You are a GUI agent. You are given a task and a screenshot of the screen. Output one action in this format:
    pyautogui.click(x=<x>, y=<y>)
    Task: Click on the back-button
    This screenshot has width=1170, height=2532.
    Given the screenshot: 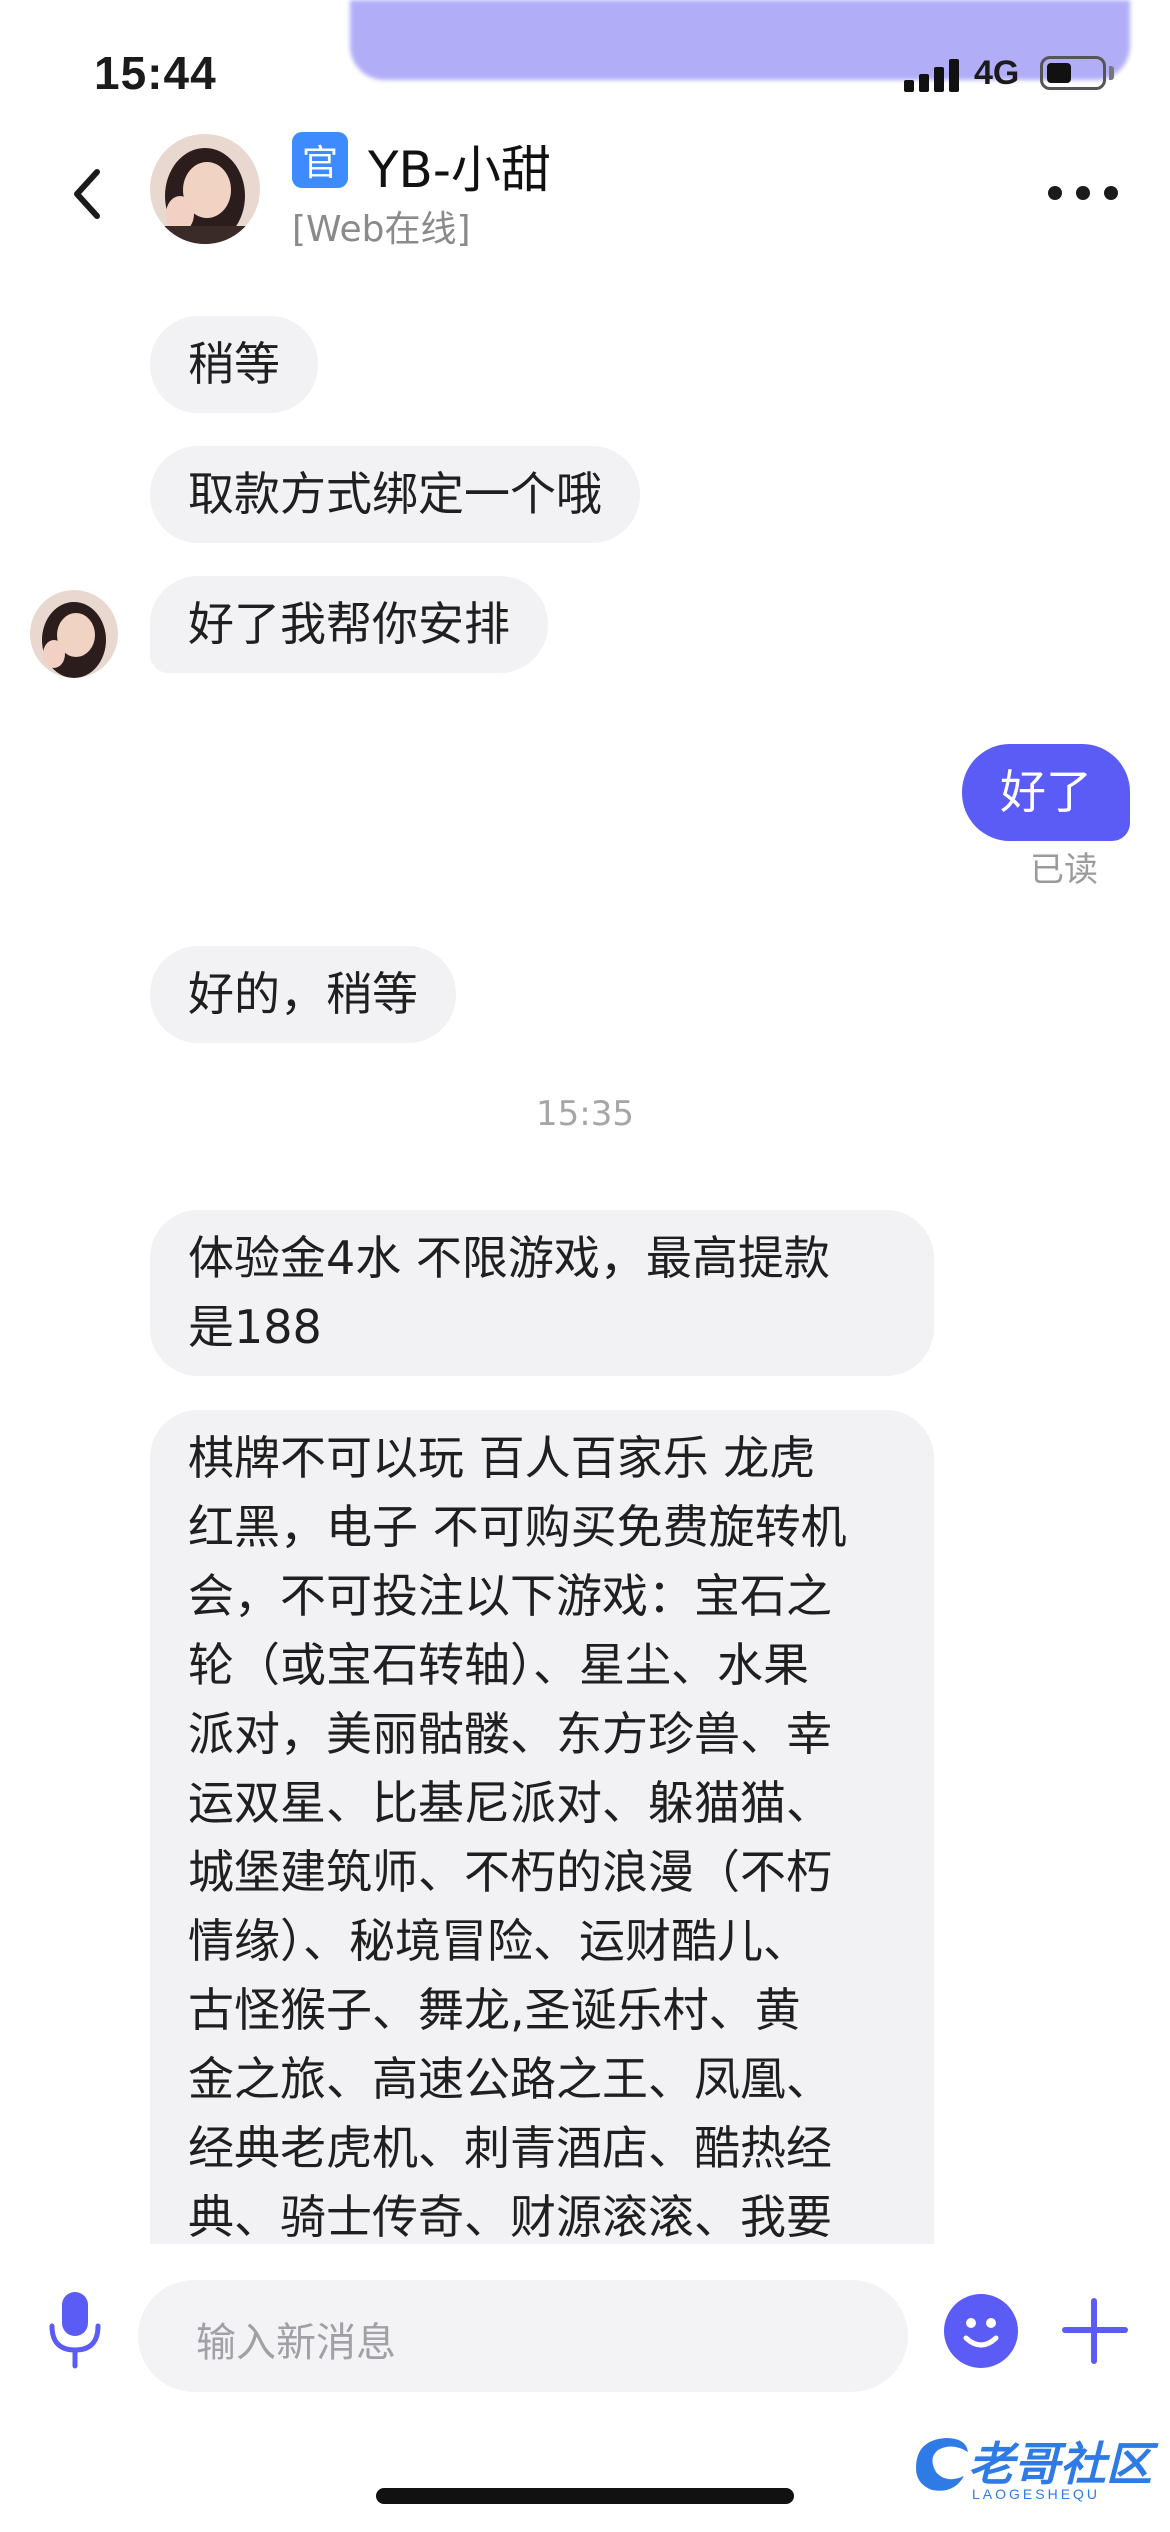 What is the action you would take?
    pyautogui.click(x=87, y=194)
    